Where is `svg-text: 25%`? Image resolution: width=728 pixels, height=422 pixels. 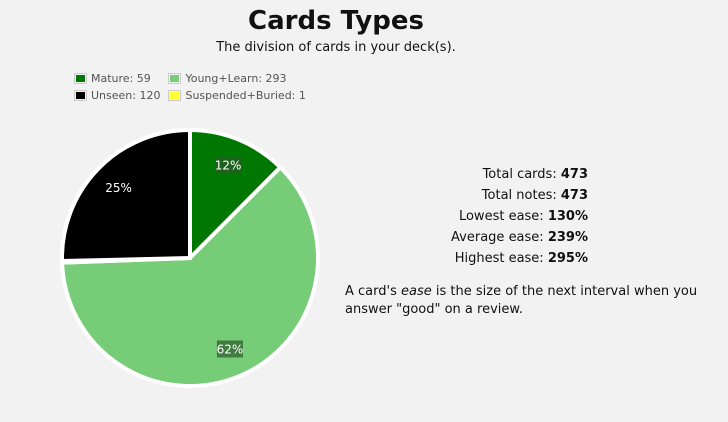 svg-text: 25% is located at coordinates (118, 188).